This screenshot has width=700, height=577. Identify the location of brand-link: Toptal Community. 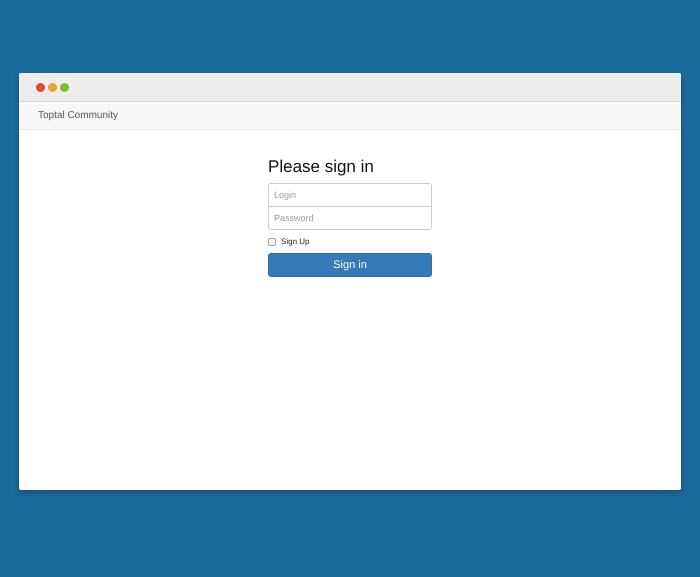
(78, 115).